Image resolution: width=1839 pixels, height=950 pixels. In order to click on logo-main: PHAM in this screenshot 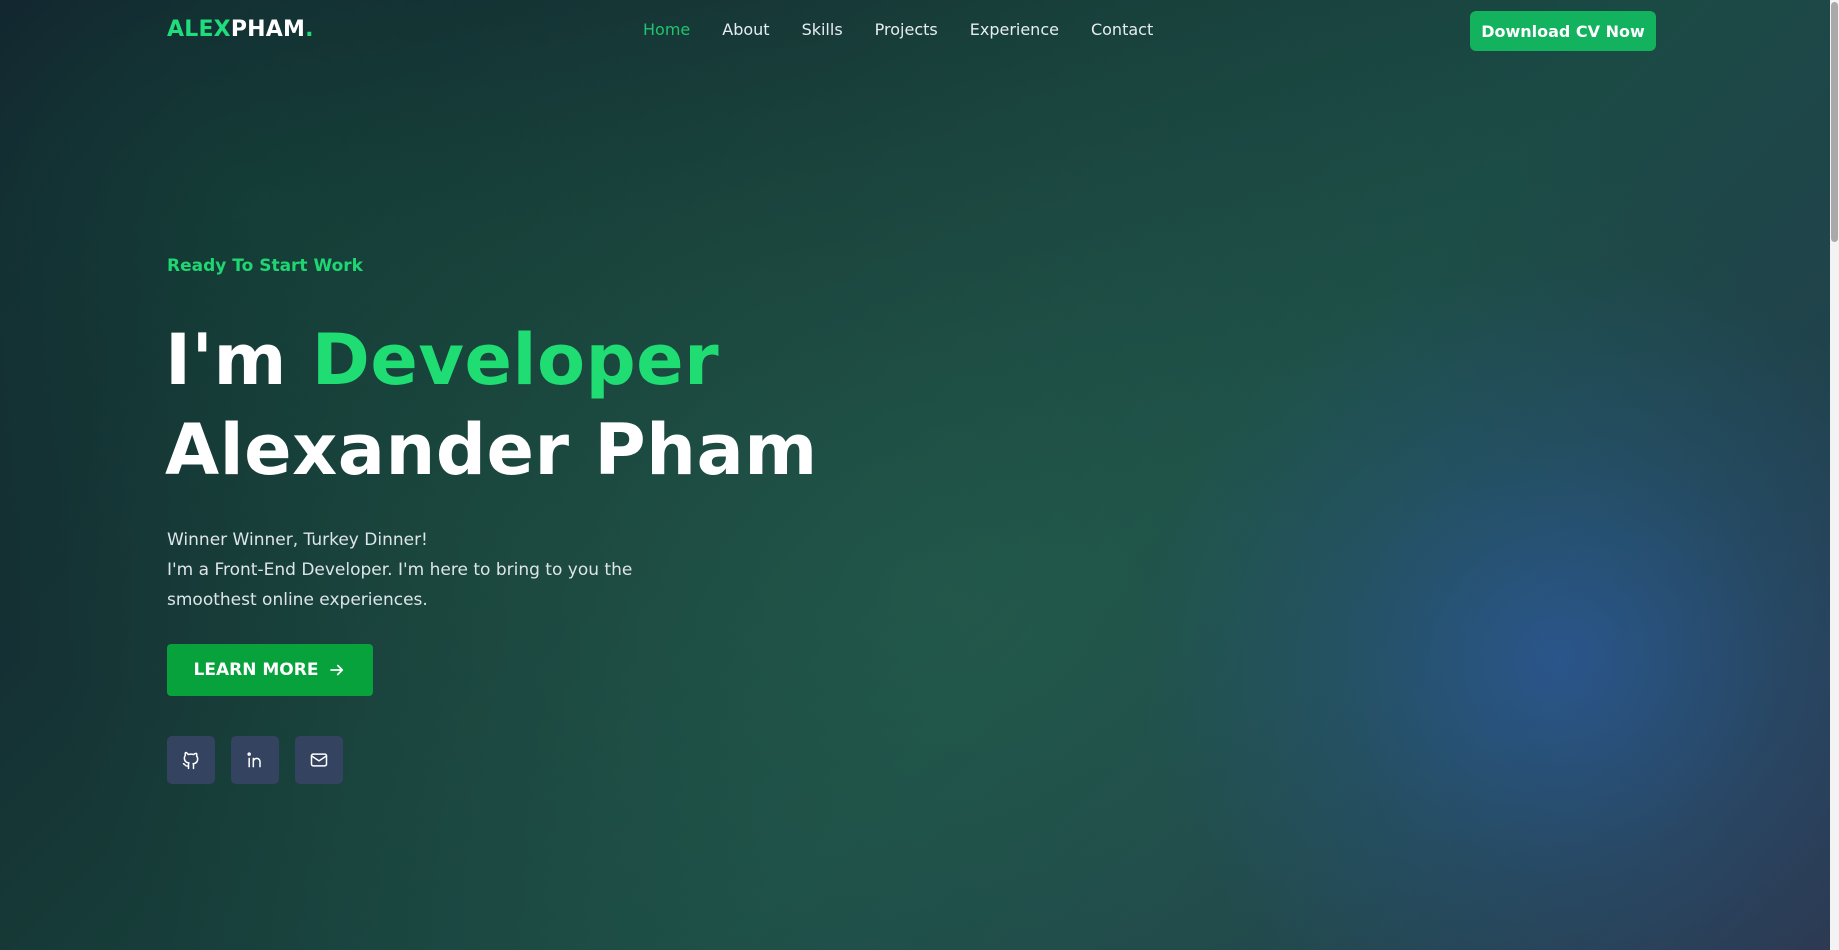, I will do `click(268, 29)`.